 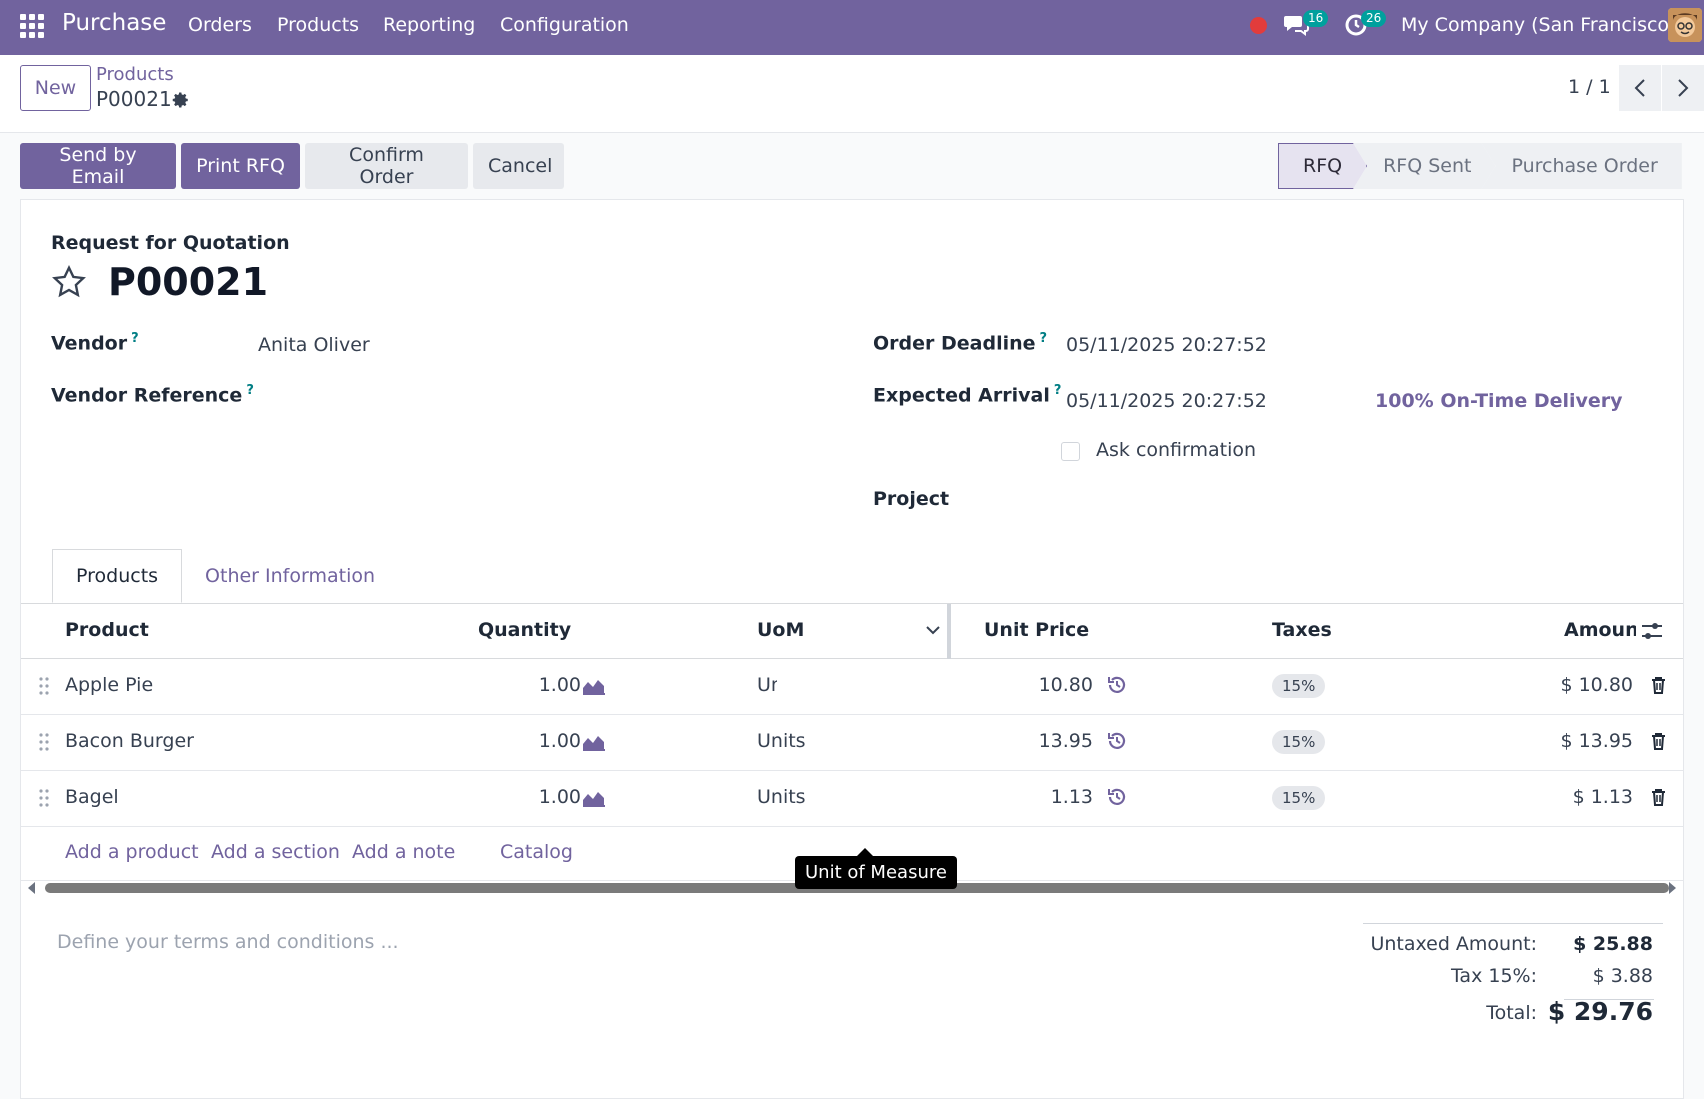 What do you see at coordinates (135, 338) in the screenshot?
I see `vendor-help-tooltip: ?` at bounding box center [135, 338].